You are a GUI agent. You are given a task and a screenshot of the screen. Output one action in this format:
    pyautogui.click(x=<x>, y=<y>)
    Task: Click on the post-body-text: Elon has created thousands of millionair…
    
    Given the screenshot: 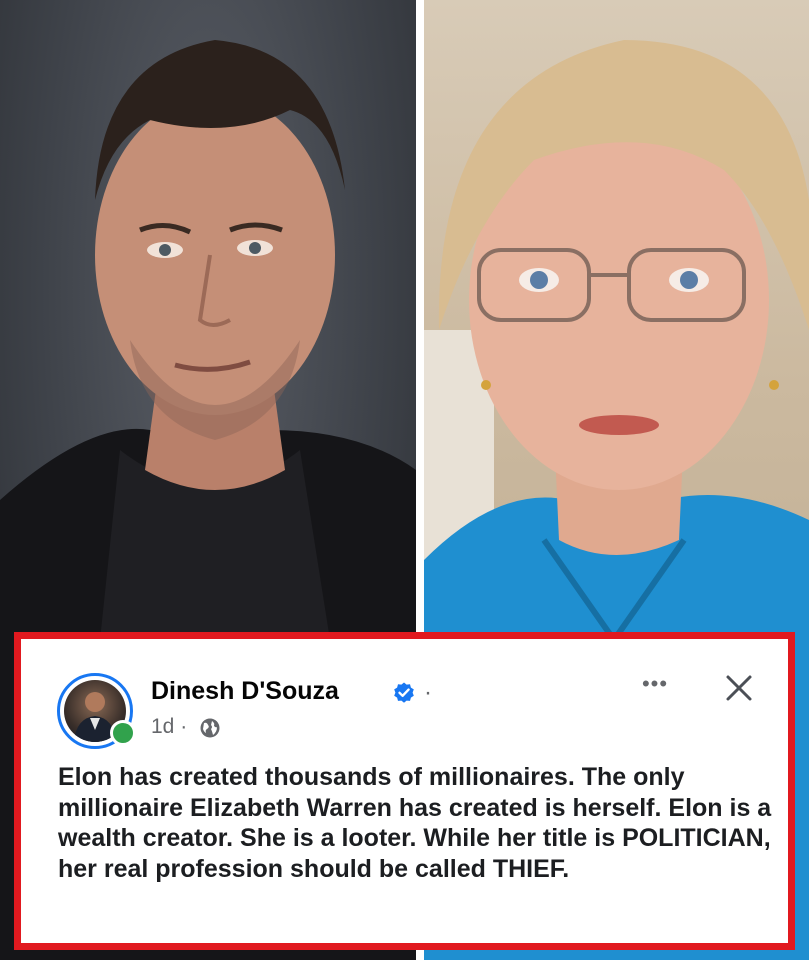 What is the action you would take?
    pyautogui.click(x=415, y=823)
    